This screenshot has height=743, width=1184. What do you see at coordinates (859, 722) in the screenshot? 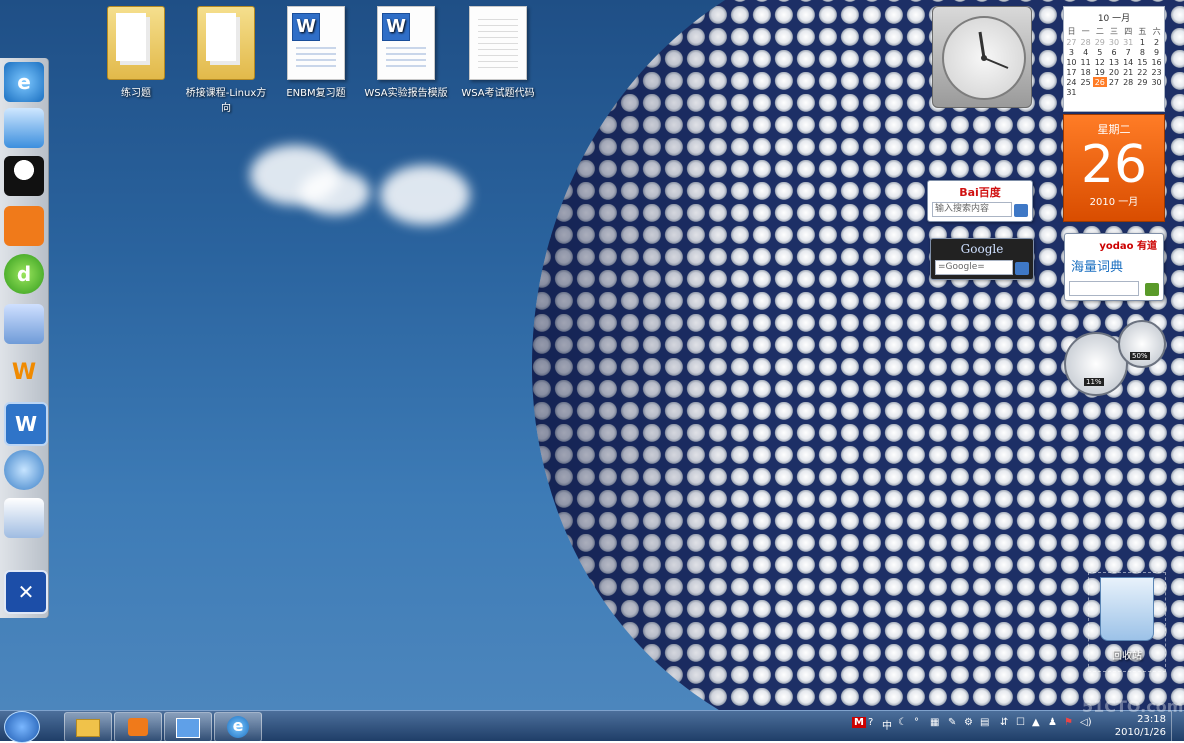
I see `mcafee-icon: M` at bounding box center [859, 722].